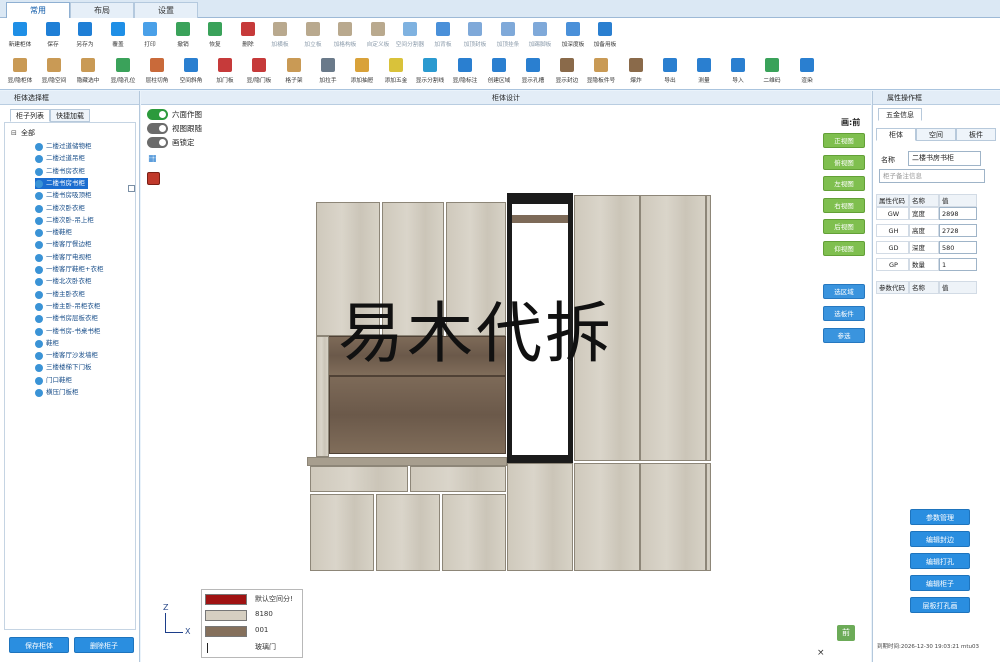  Describe the element at coordinates (601, 73) in the screenshot. I see `ribbon-button-2-17: 显隐板件号` at that location.